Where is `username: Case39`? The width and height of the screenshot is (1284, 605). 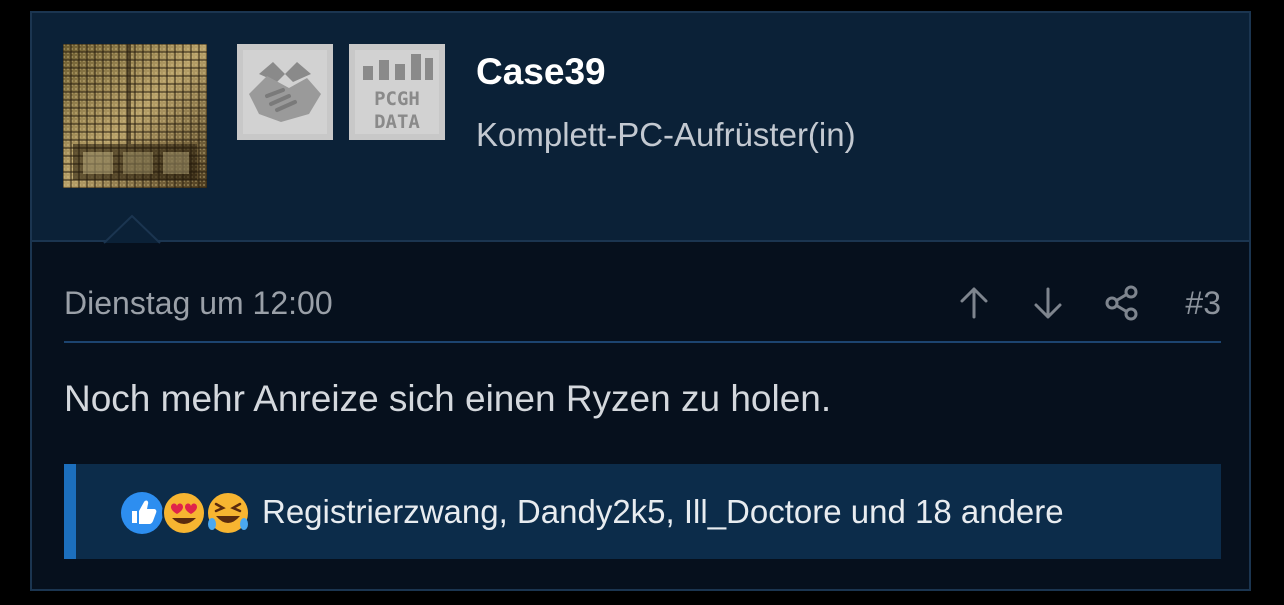
username: Case39 is located at coordinates (541, 72).